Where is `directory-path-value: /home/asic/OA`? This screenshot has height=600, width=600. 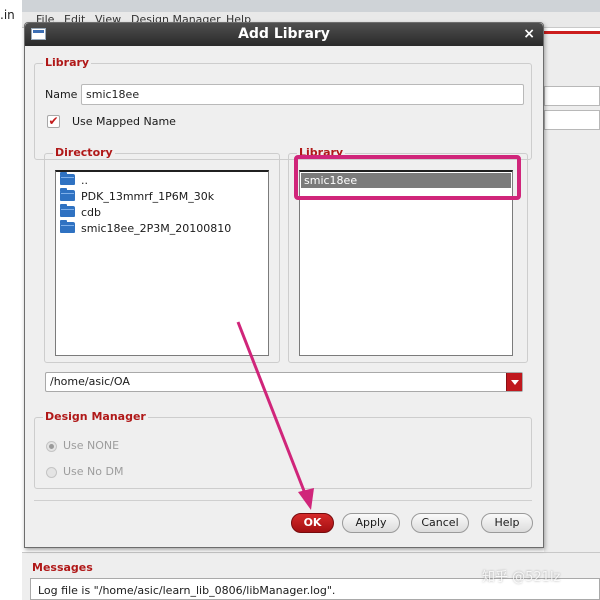 directory-path-value: /home/asic/OA is located at coordinates (90, 381).